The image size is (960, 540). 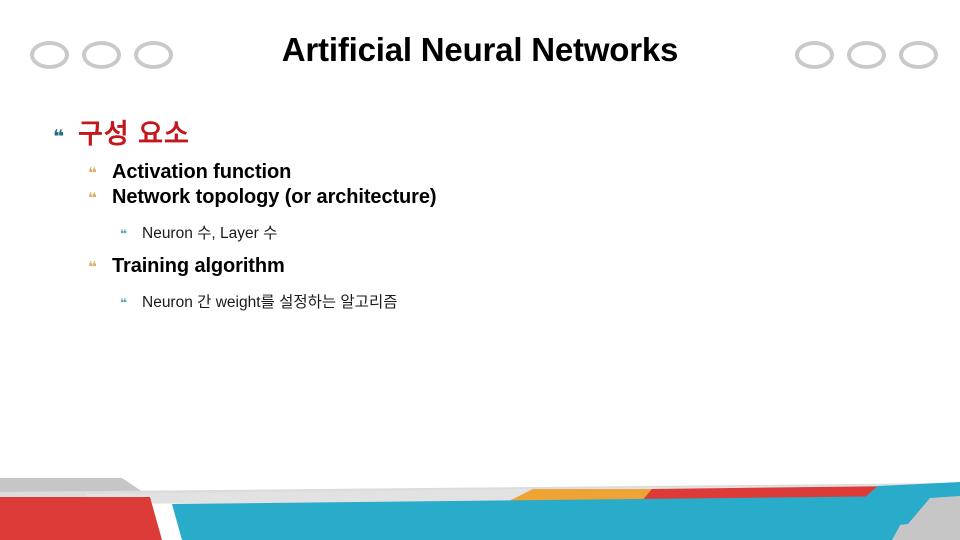 I want to click on footer-decoration, so click(x=480, y=505).